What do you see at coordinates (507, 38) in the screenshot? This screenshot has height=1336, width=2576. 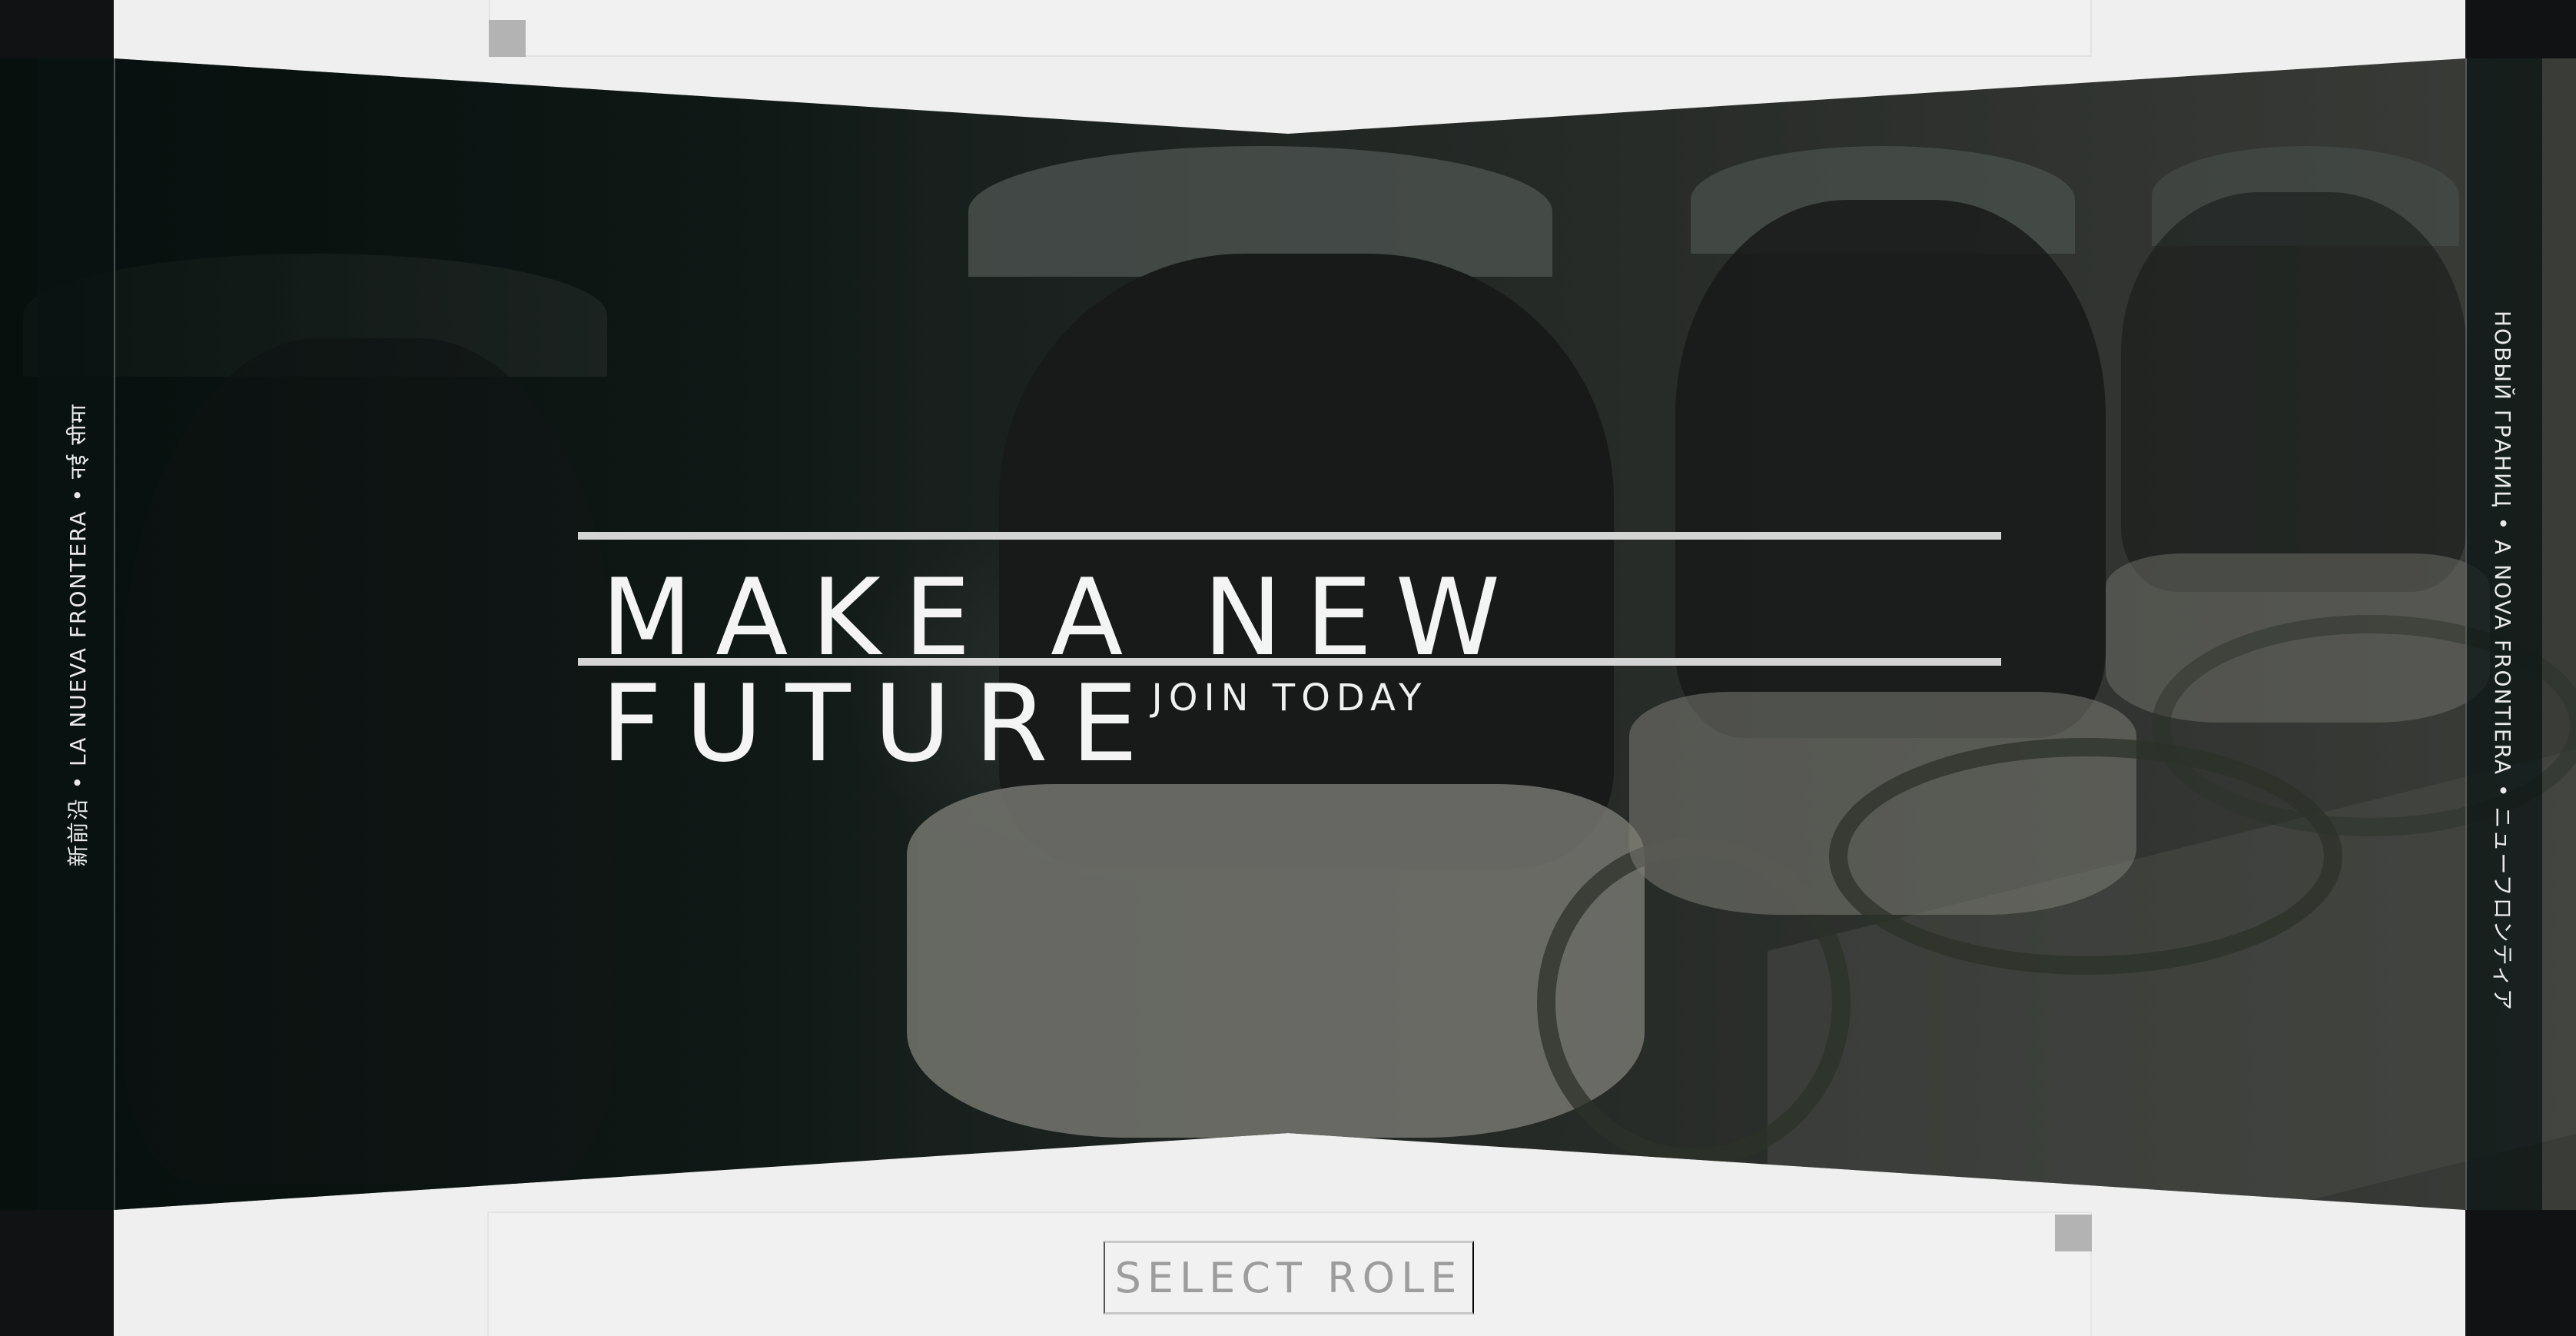 I see `corner-marker-top` at bounding box center [507, 38].